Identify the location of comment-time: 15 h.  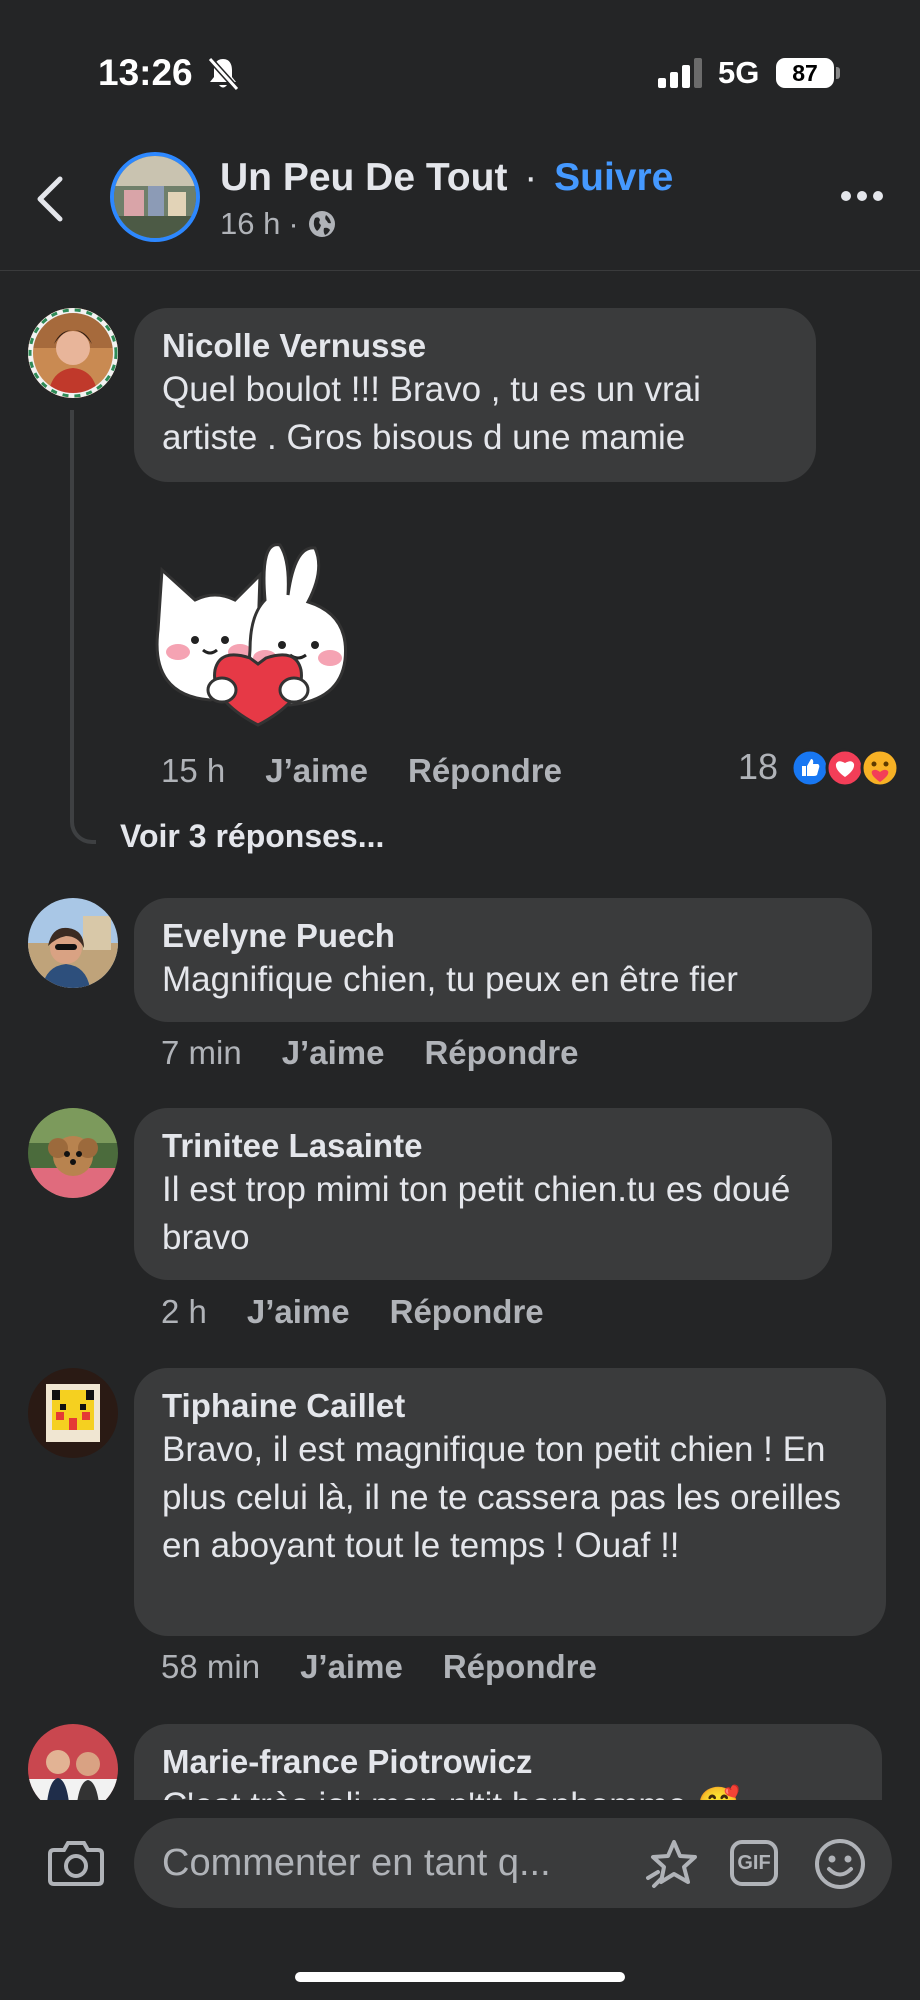
(193, 770).